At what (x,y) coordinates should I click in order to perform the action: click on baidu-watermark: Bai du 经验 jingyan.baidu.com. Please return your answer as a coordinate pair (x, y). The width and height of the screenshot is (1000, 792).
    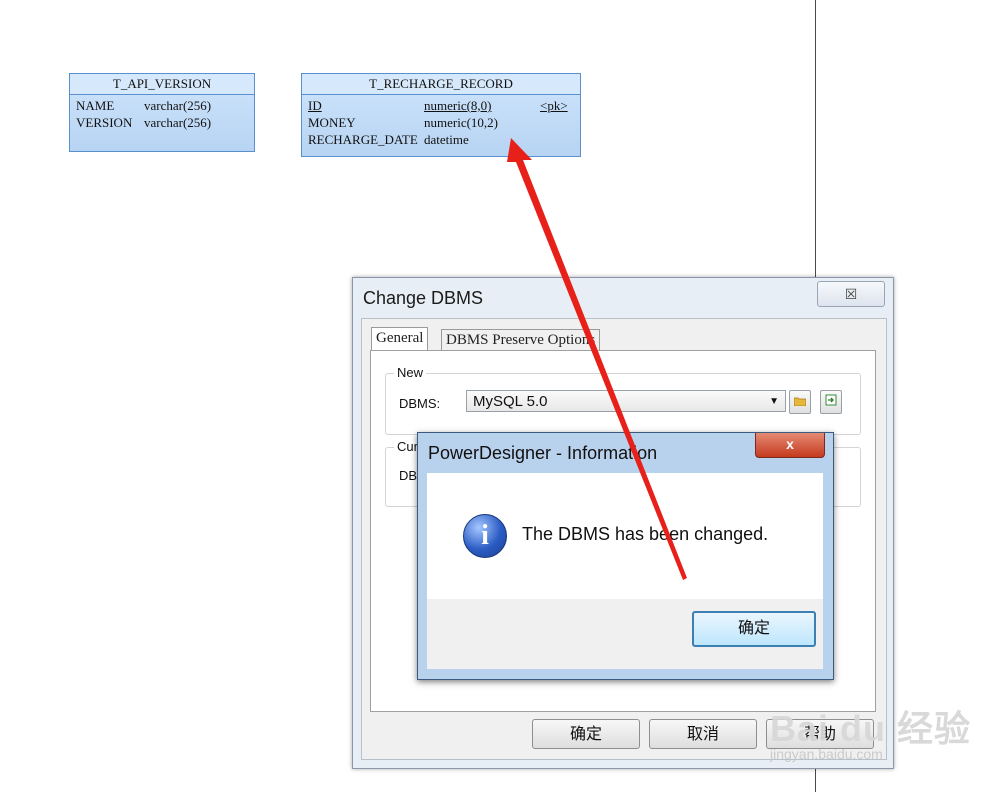
    Looking at the image, I should click on (875, 728).